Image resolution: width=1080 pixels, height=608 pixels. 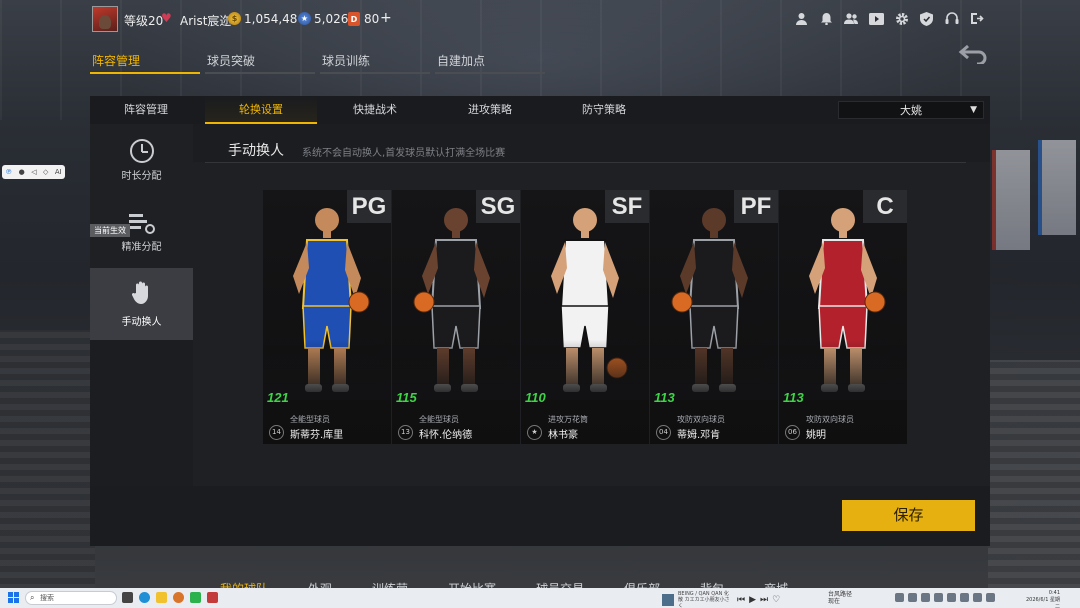 What do you see at coordinates (261, 110) in the screenshot?
I see `subtab-rotation: 轮换设置` at bounding box center [261, 110].